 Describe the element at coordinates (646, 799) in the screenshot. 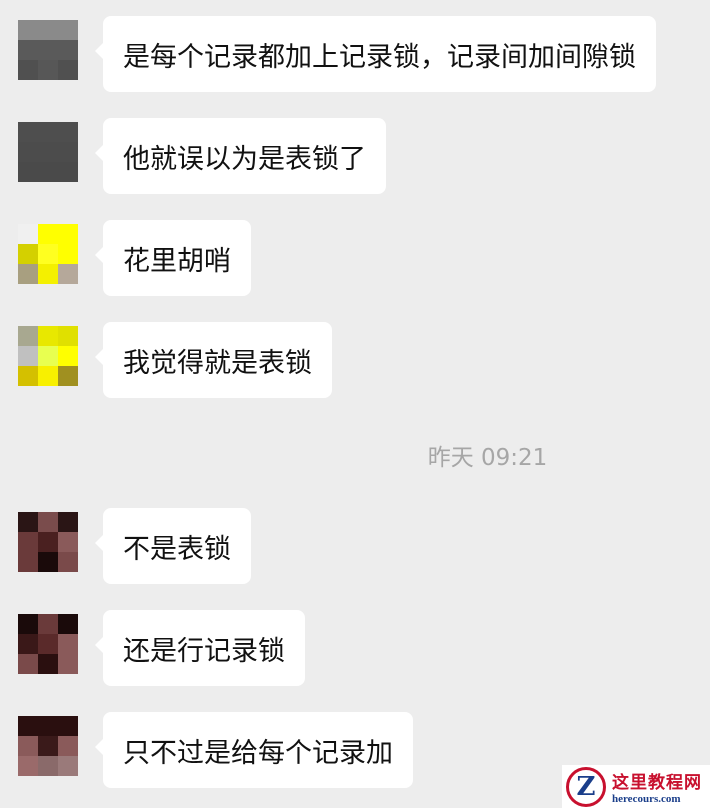

I see `watermark-url: herecours.com` at that location.